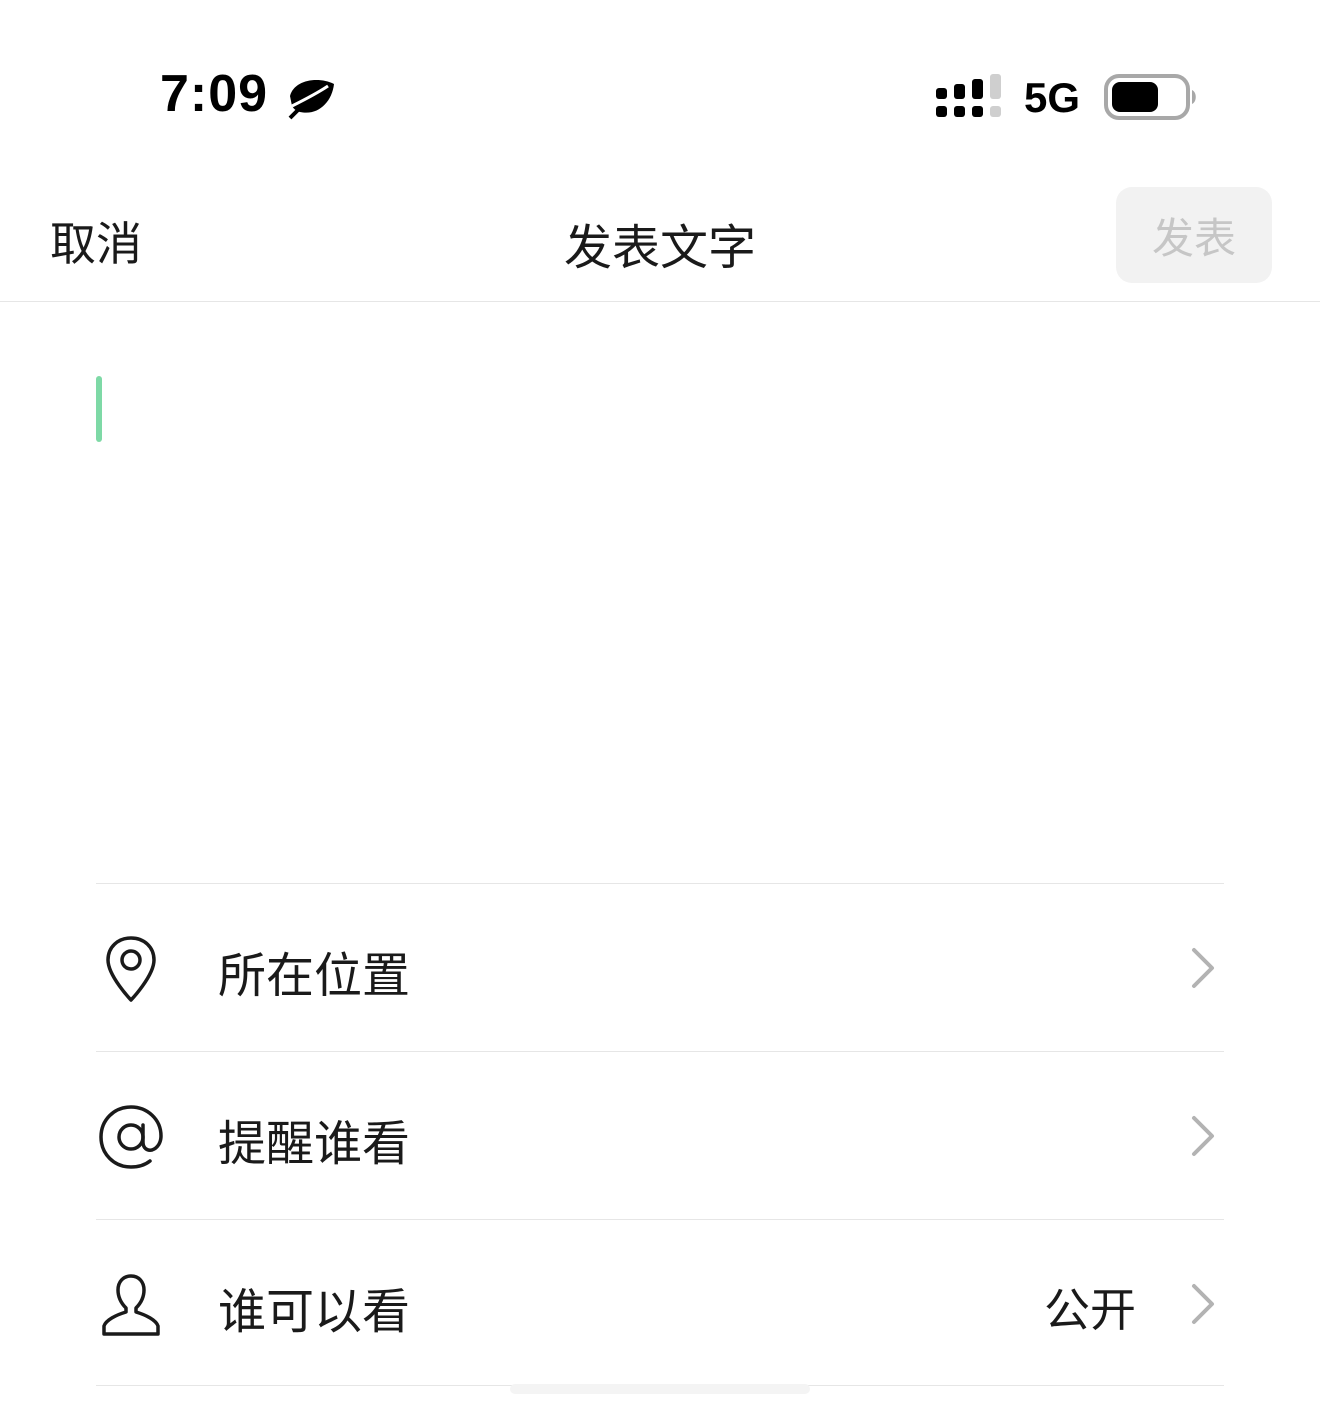 This screenshot has height=1417, width=1320. I want to click on option-visibility: 谁可以看 公开, so click(660, 1302).